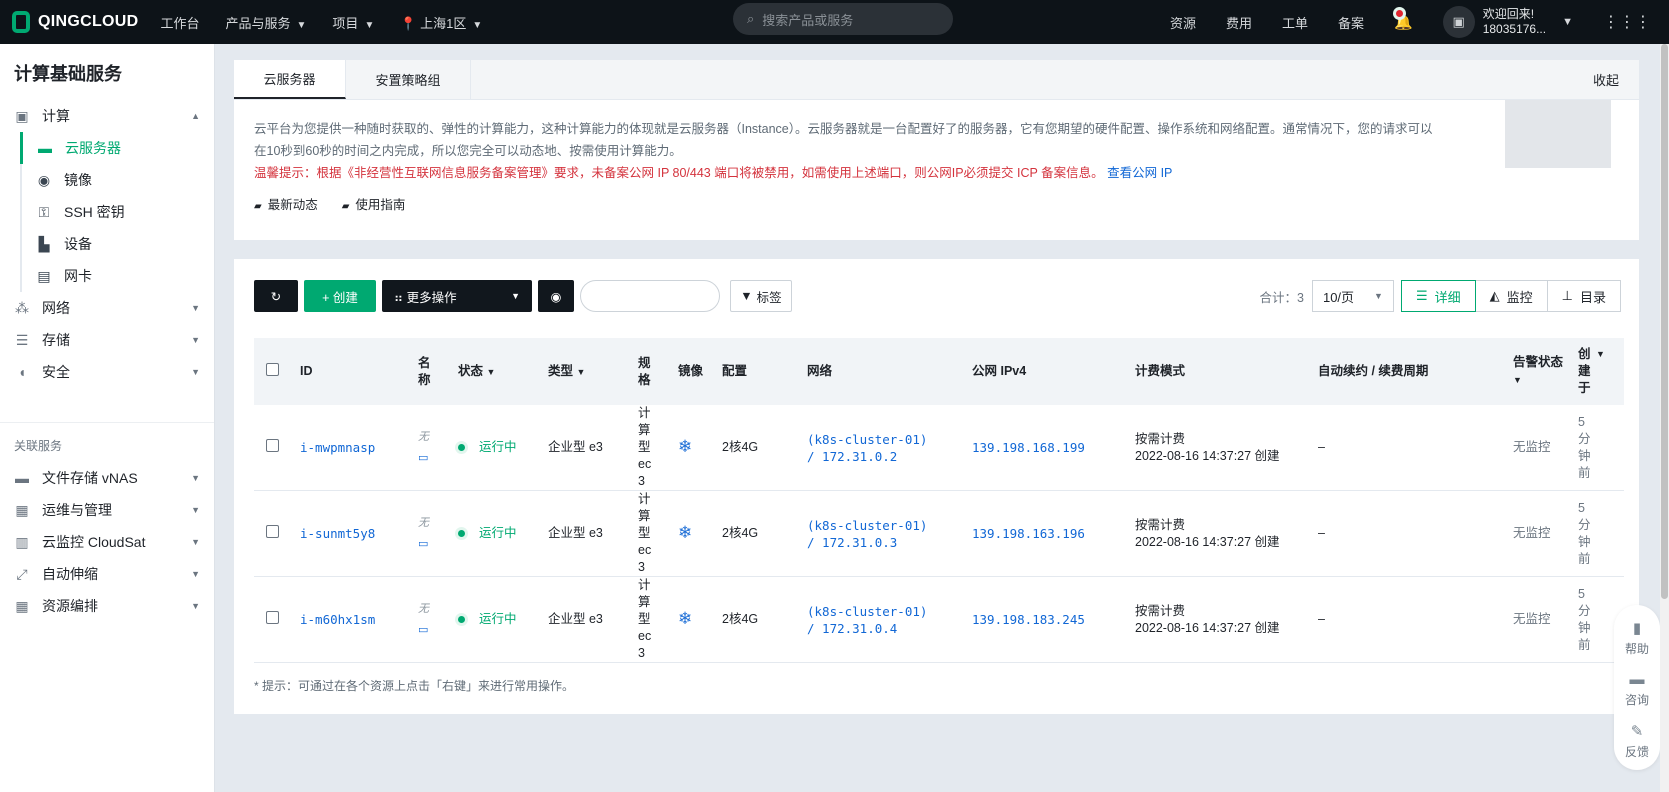 Image resolution: width=1669 pixels, height=792 pixels. I want to click on search-input, so click(650, 296).